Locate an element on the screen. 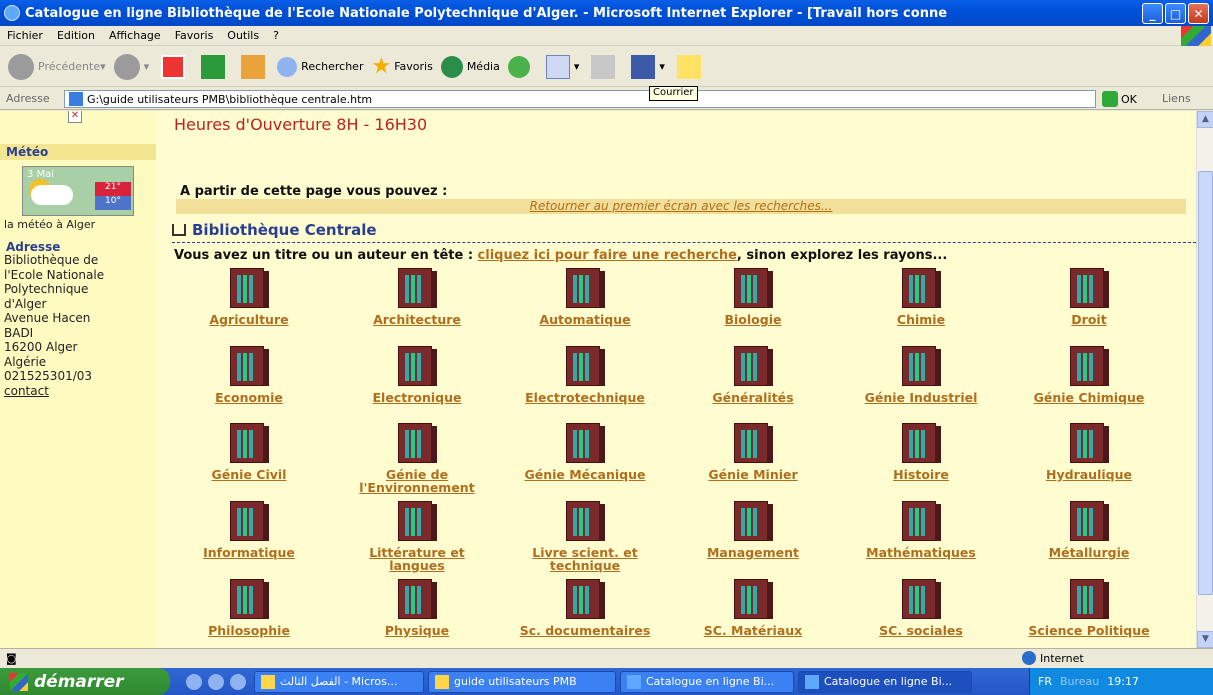 The width and height of the screenshot is (1213, 695). rayon-link: Chimie is located at coordinates (921, 297).